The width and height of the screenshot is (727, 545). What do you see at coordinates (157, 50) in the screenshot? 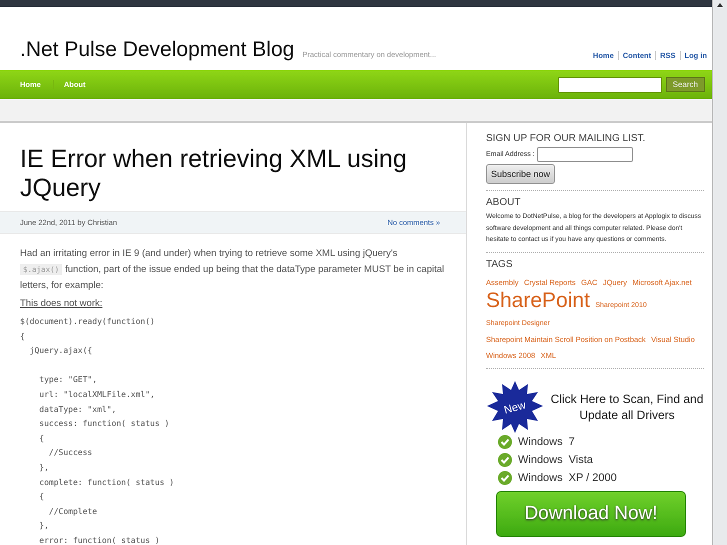
I see `site-title: .Net Pulse Development Blog` at bounding box center [157, 50].